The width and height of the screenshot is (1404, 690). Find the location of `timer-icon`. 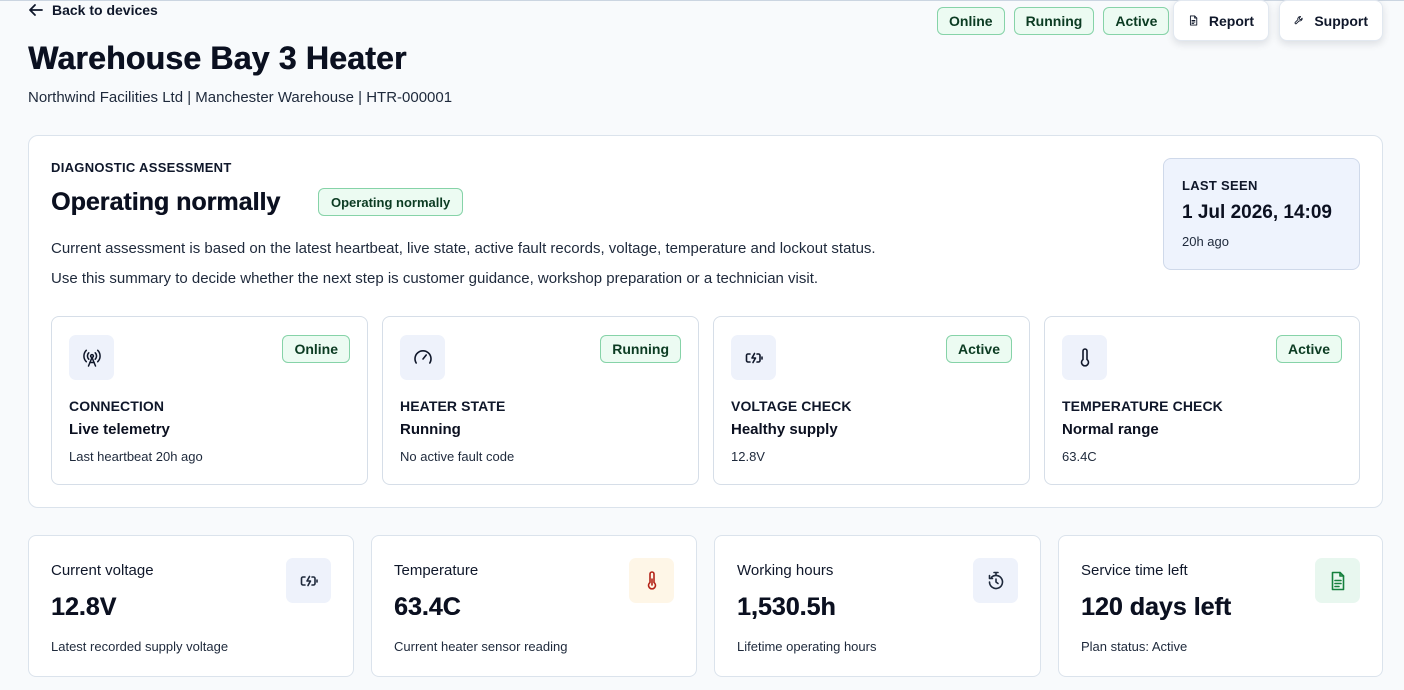

timer-icon is located at coordinates (995, 580).